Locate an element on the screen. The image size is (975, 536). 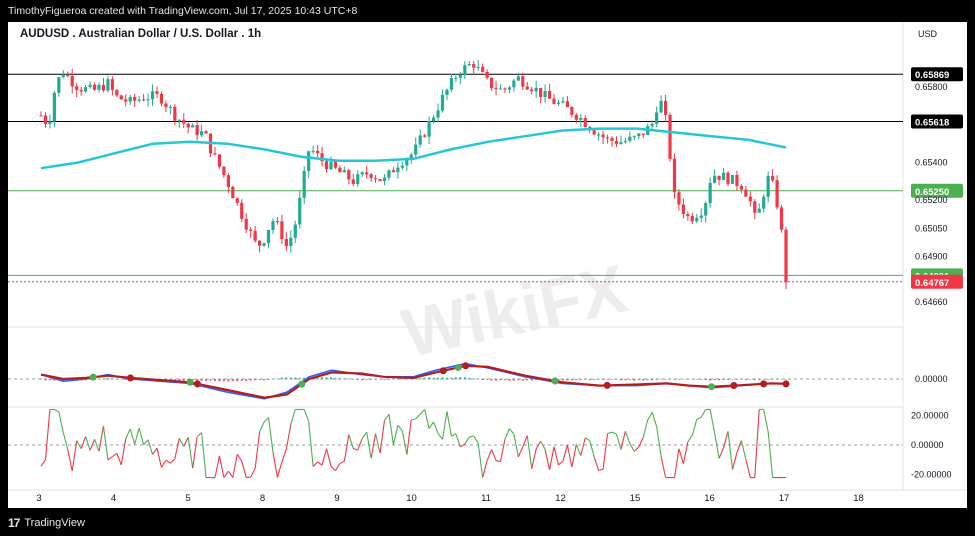
x-tick-label: 17 is located at coordinates (784, 498).